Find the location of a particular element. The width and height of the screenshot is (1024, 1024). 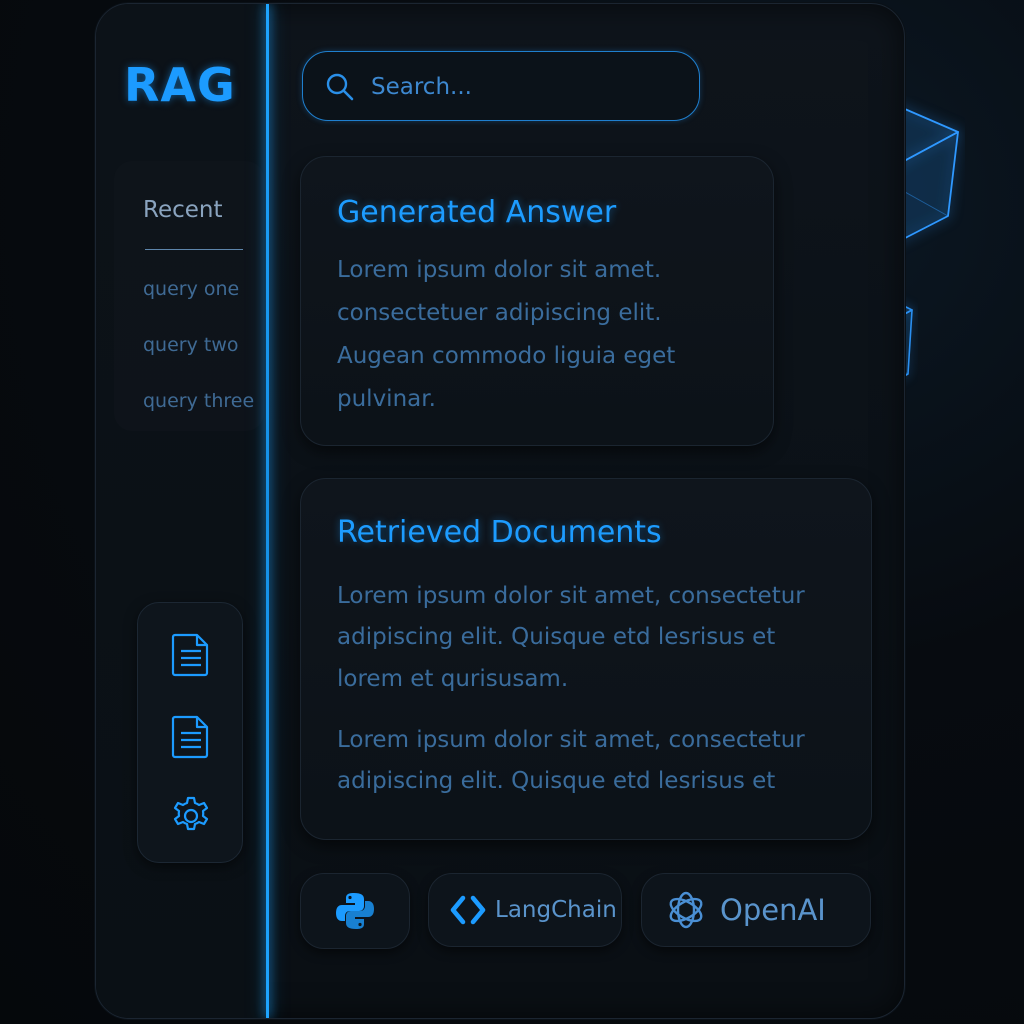

app-logo: RAG is located at coordinates (180, 85).